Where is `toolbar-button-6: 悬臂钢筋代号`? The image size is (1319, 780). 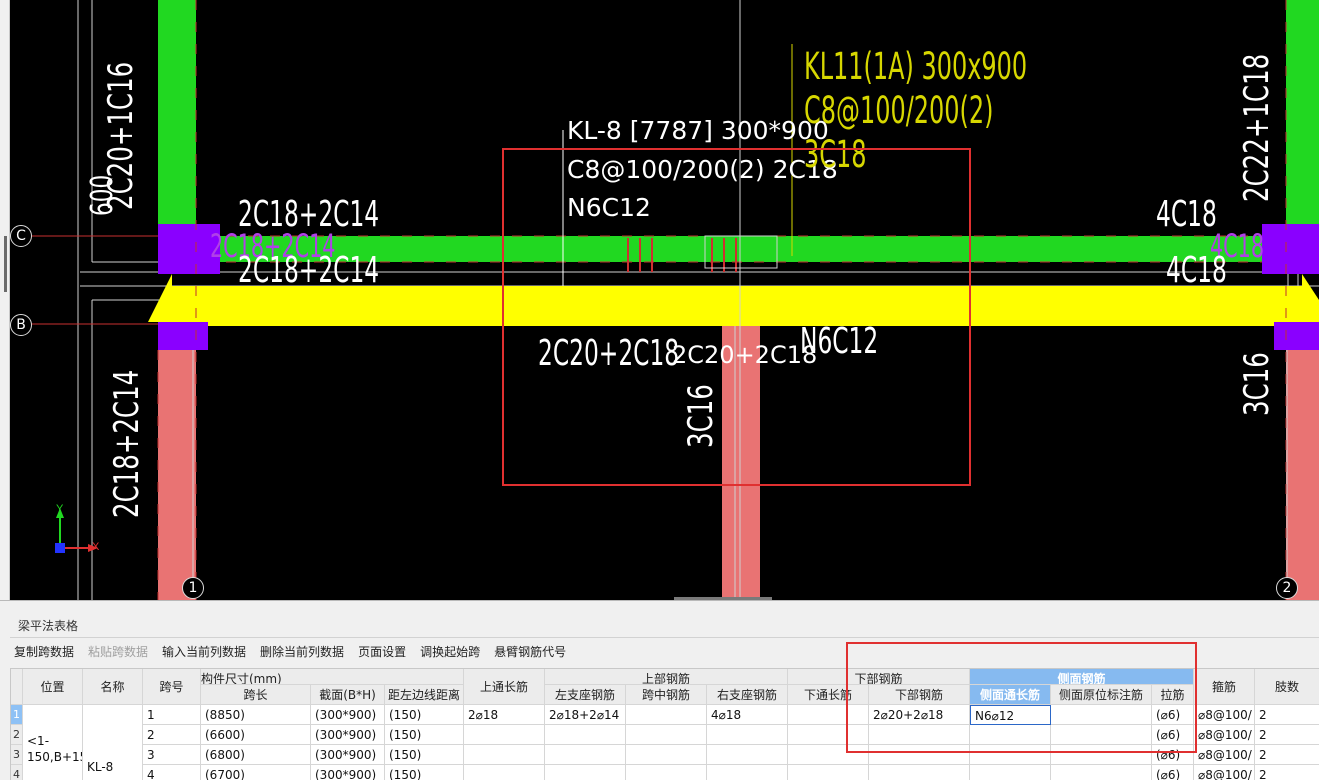 toolbar-button-6: 悬臂钢筋代号 is located at coordinates (533, 652).